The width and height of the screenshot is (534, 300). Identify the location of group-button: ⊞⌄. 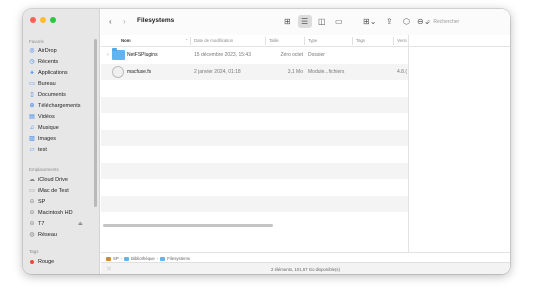
(369, 22).